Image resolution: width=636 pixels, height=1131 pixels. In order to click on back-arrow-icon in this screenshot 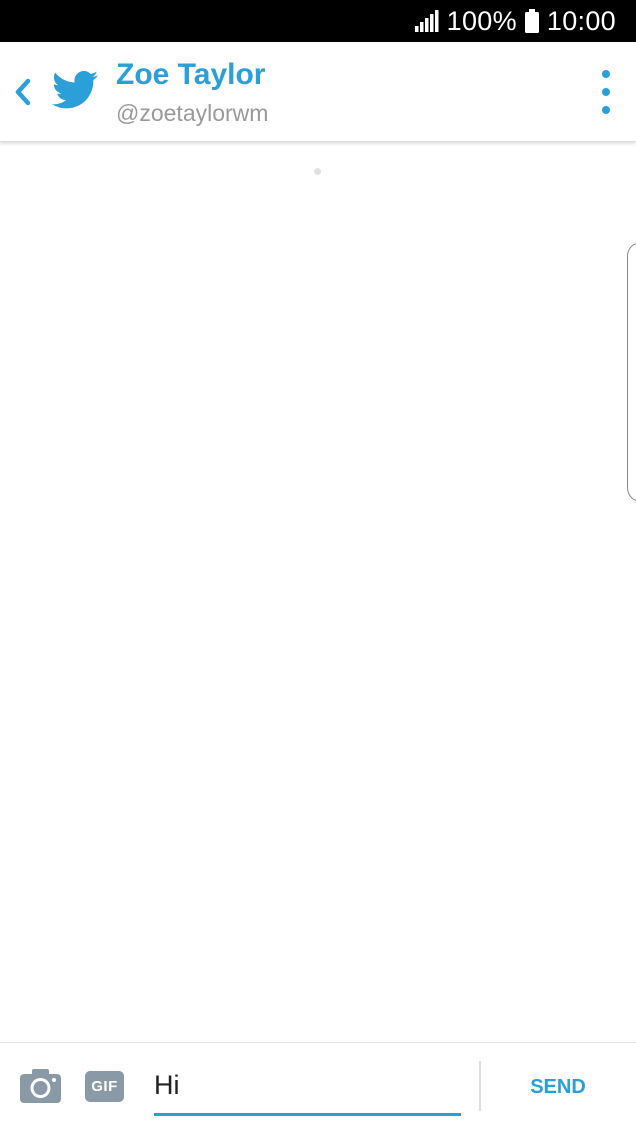, I will do `click(23, 92)`.